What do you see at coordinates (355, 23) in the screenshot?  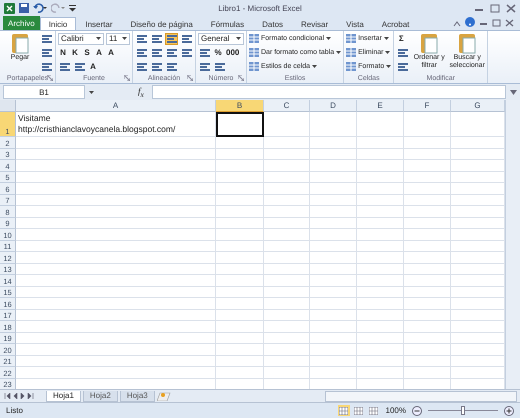 I see `ribbon-tab: Vista` at bounding box center [355, 23].